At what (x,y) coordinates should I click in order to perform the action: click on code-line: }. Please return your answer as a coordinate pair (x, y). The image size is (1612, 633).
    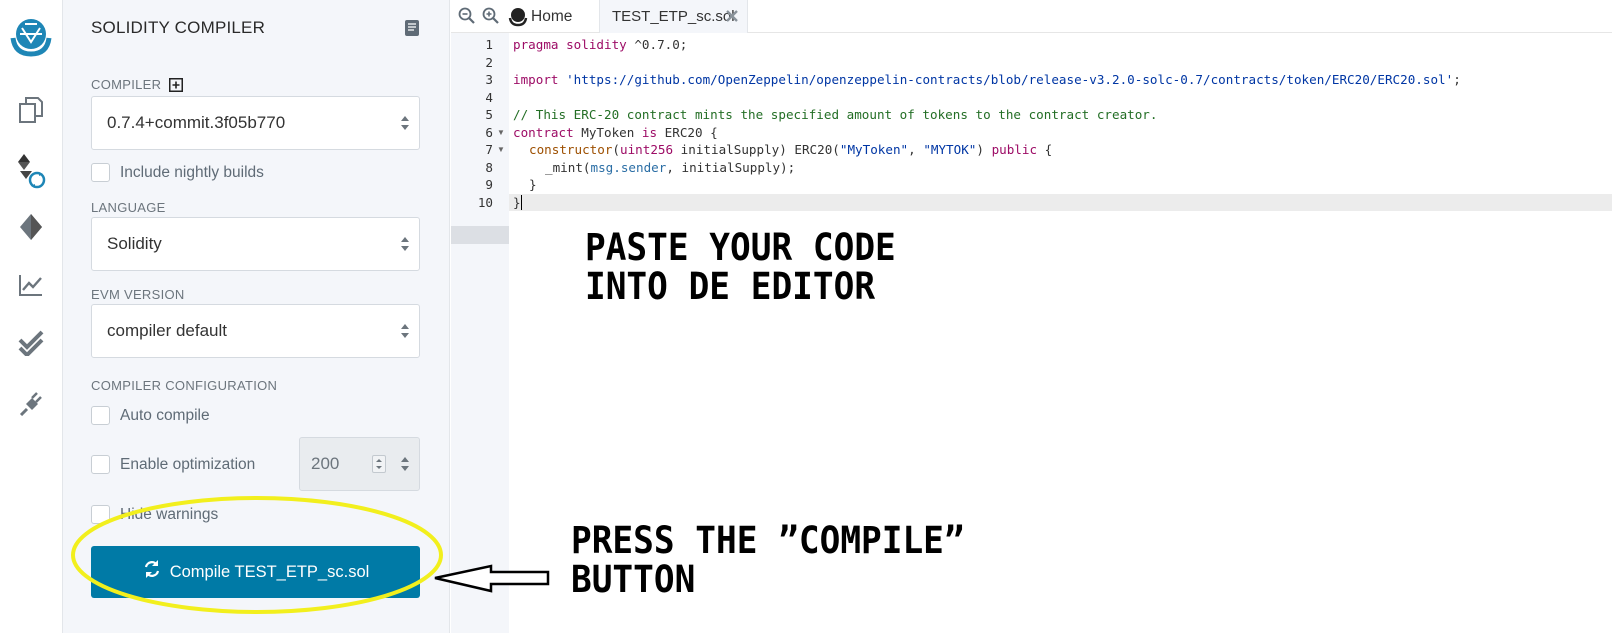
    Looking at the image, I should click on (1060, 185).